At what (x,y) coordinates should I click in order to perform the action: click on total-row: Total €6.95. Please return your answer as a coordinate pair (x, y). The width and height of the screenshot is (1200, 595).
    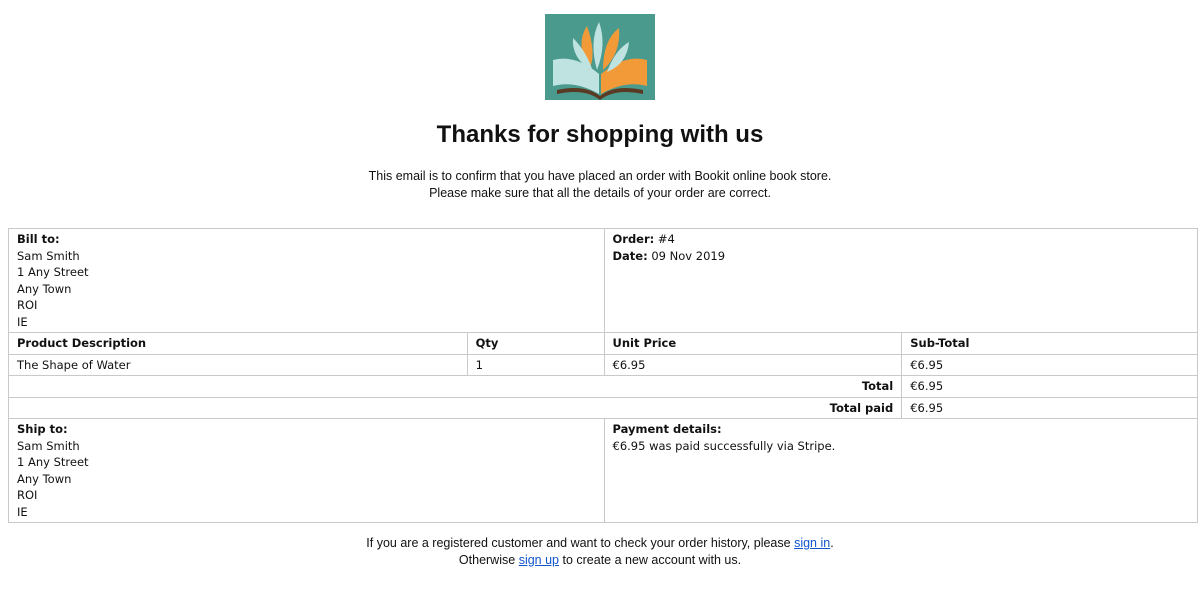
    Looking at the image, I should click on (602, 386).